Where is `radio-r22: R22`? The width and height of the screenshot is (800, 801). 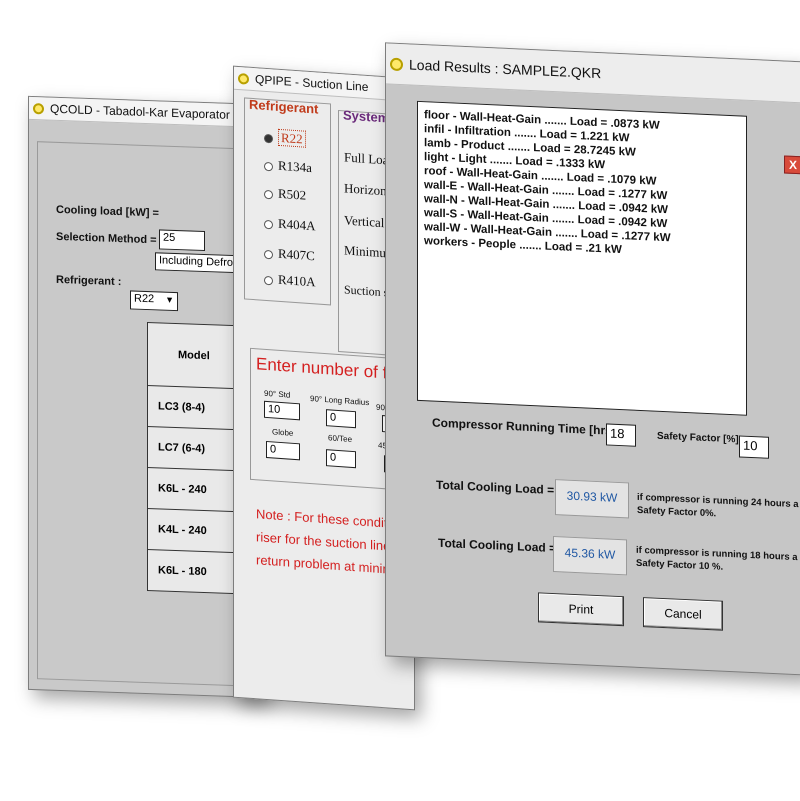 radio-r22: R22 is located at coordinates (285, 138).